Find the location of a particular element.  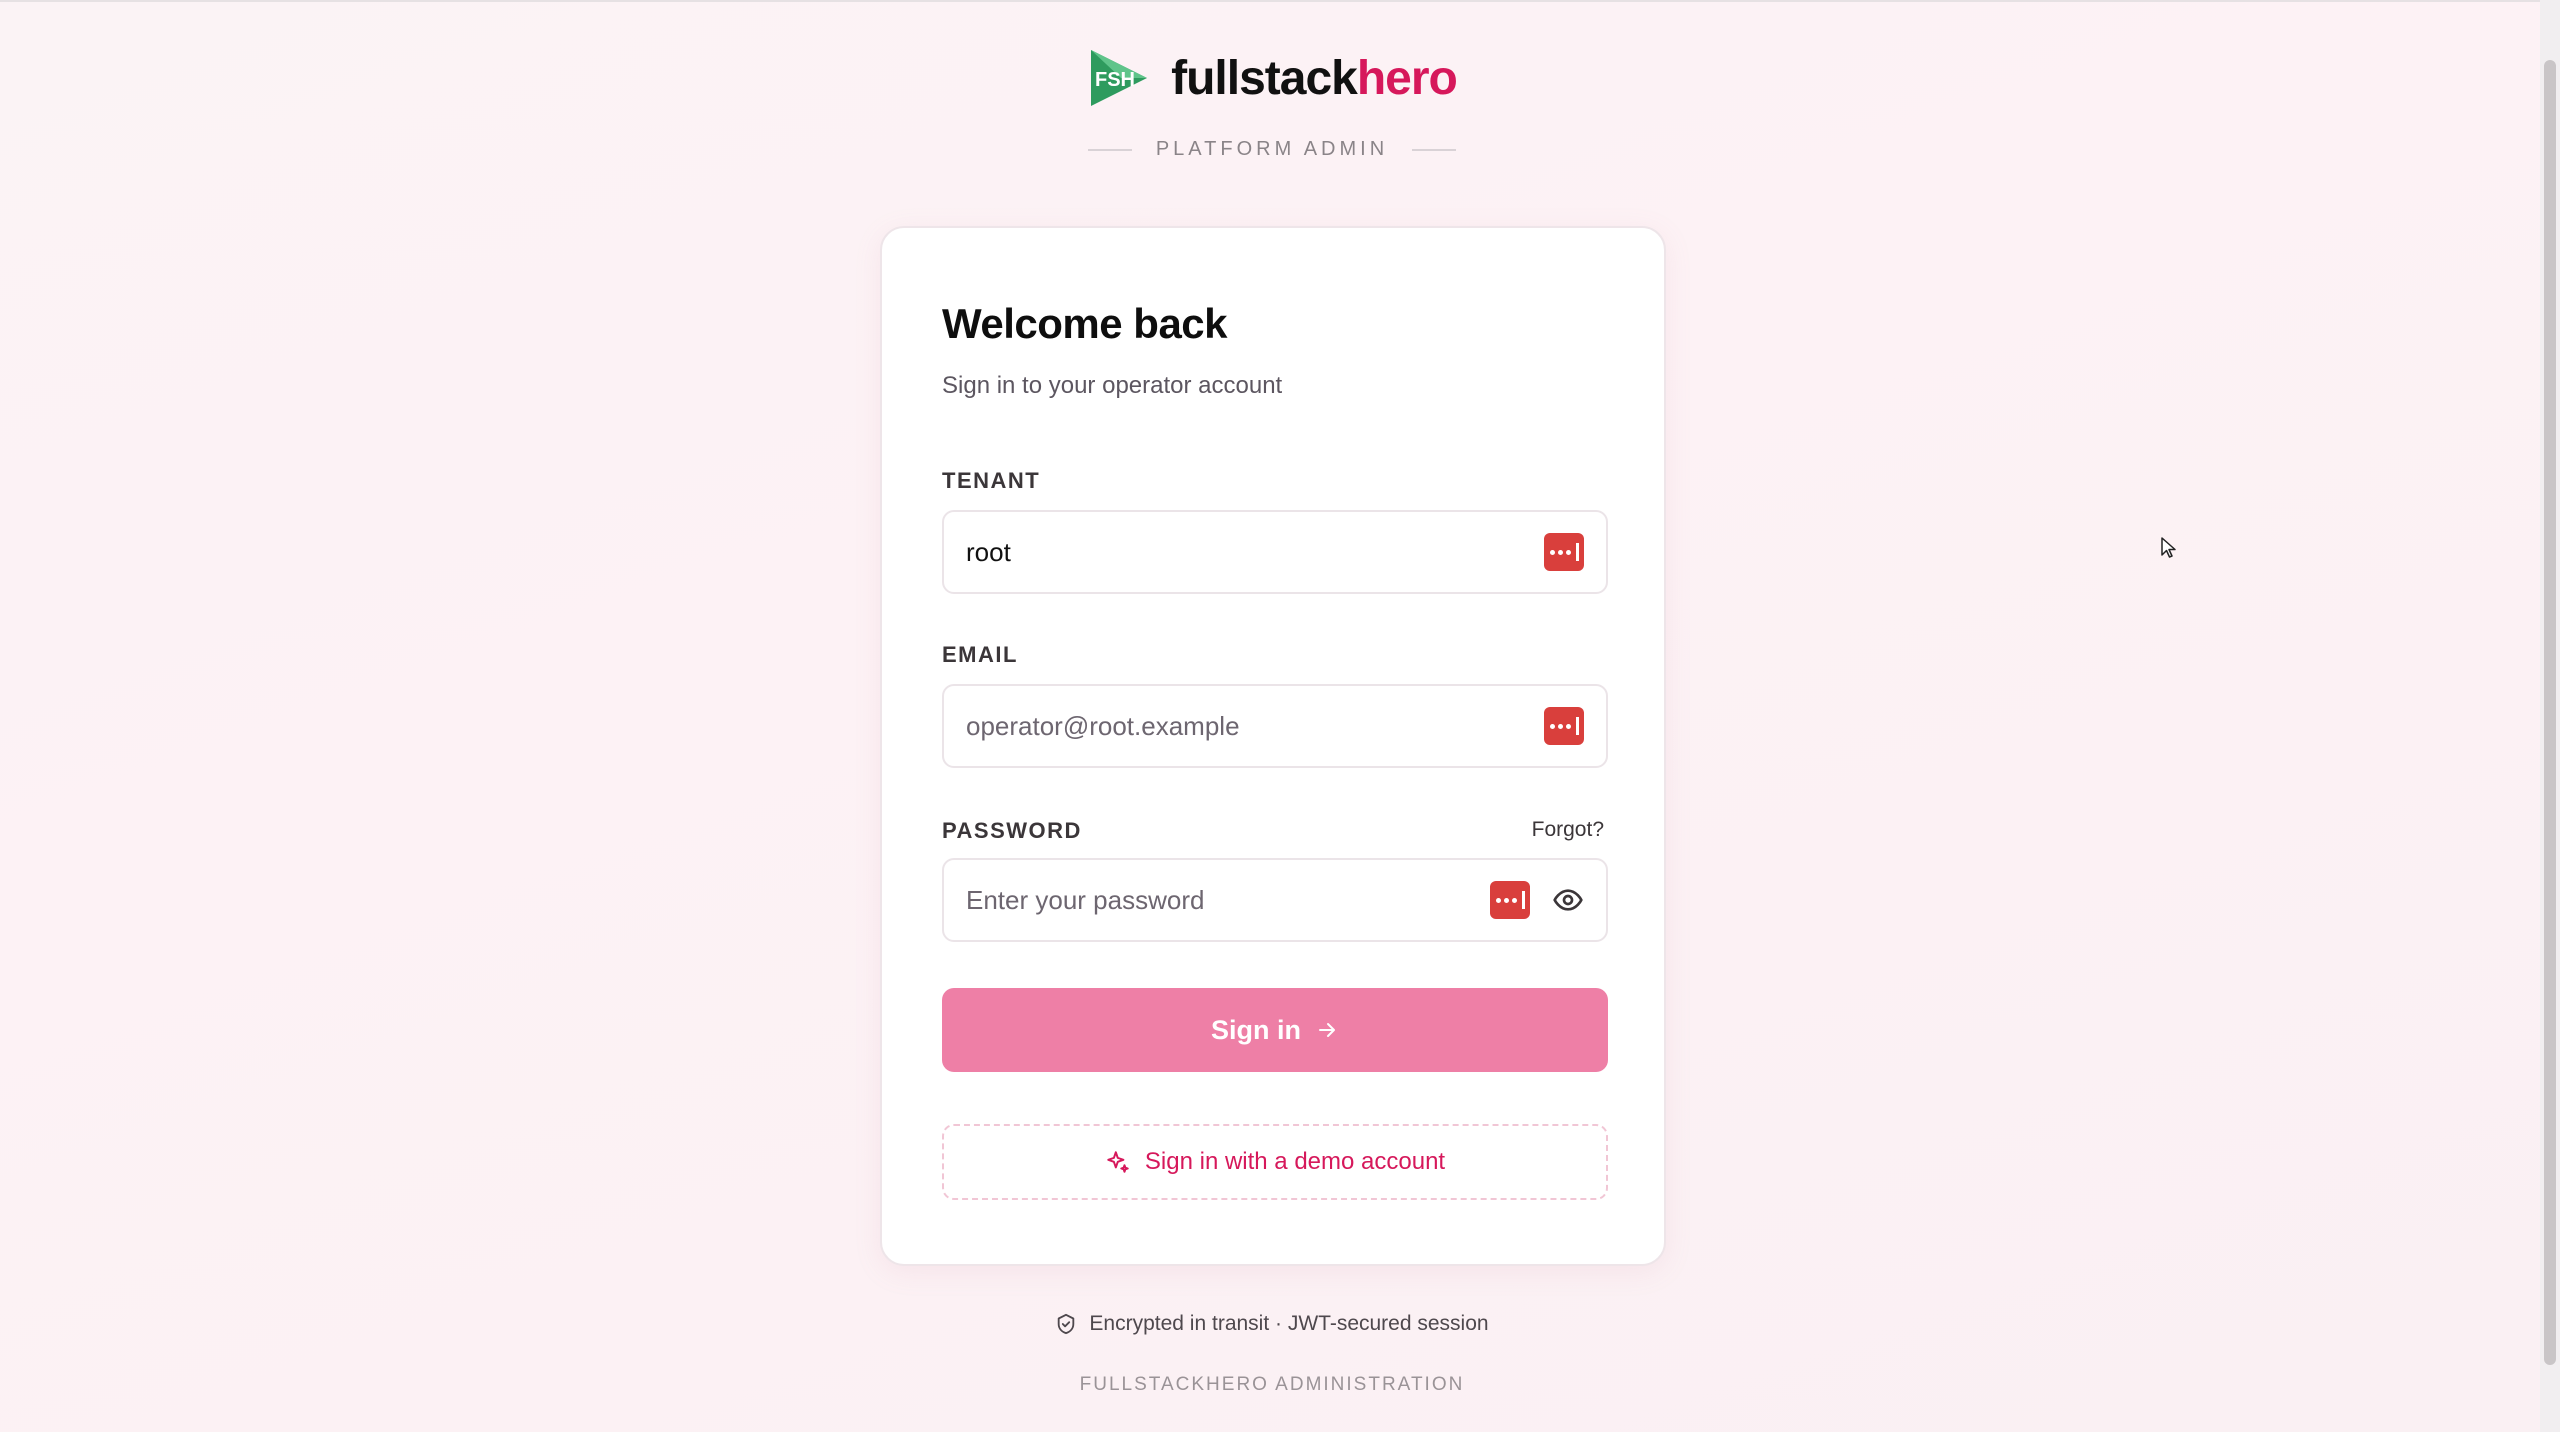

sparkles-icon is located at coordinates (1118, 1162).